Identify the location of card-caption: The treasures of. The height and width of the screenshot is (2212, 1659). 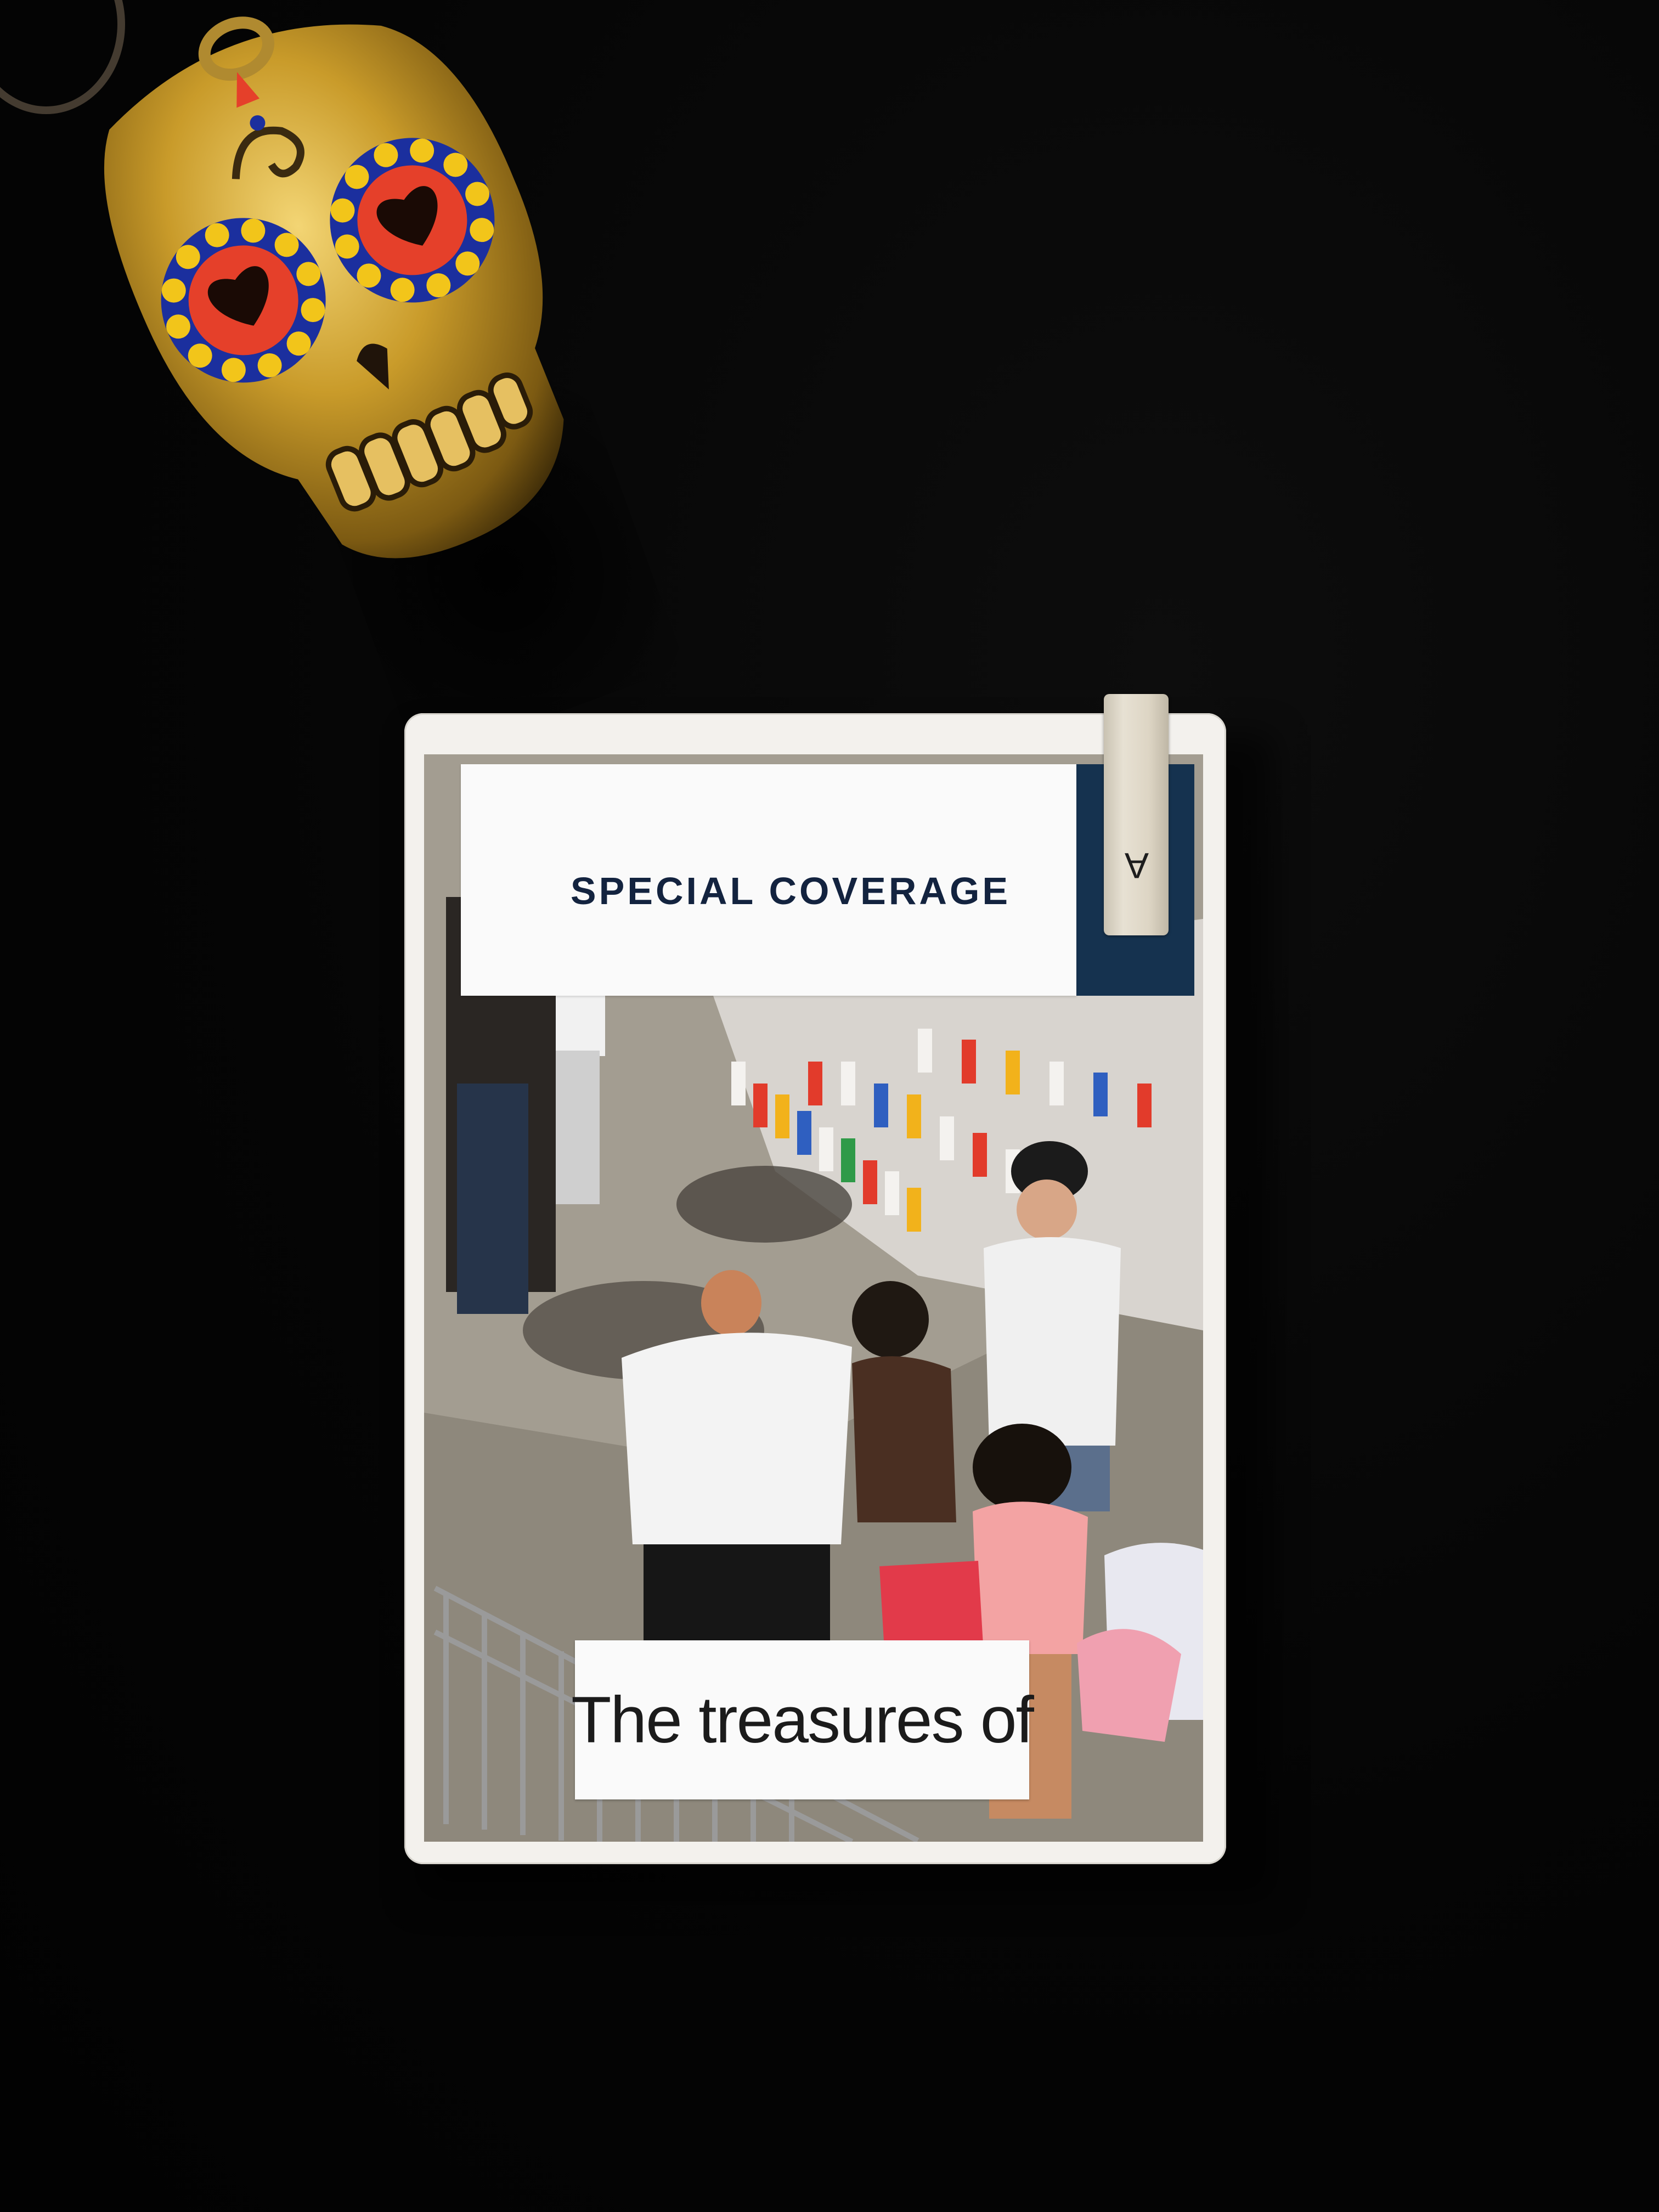
(802, 1720).